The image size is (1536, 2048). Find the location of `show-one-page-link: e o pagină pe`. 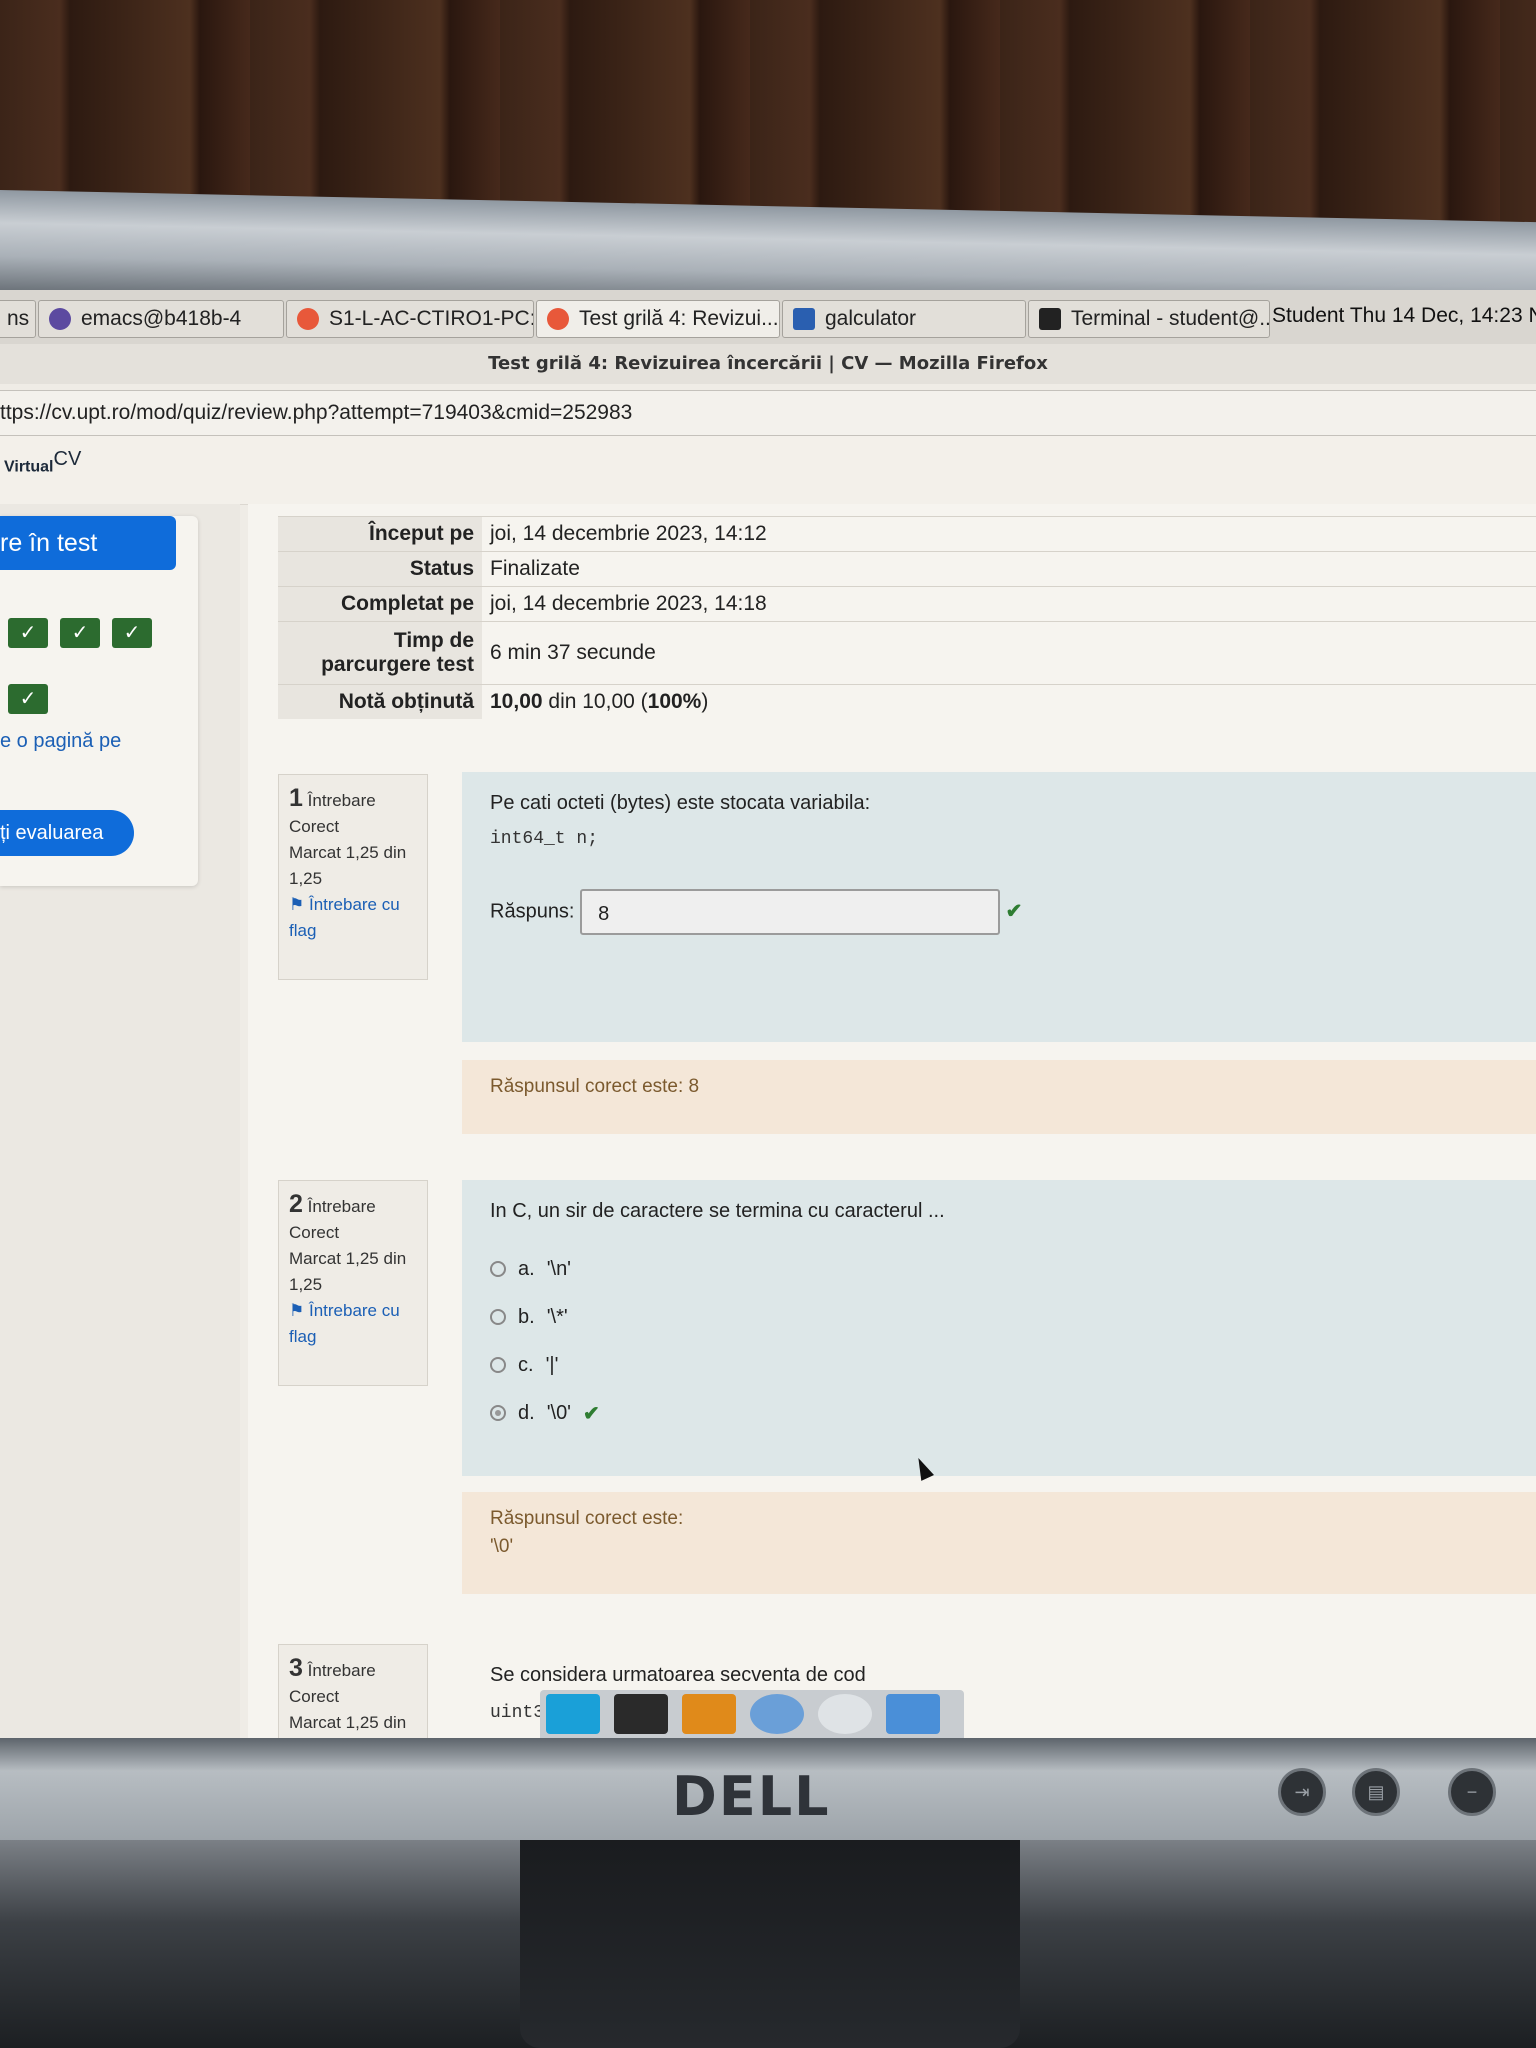

show-one-page-link: e o pagină pe is located at coordinates (60, 741).